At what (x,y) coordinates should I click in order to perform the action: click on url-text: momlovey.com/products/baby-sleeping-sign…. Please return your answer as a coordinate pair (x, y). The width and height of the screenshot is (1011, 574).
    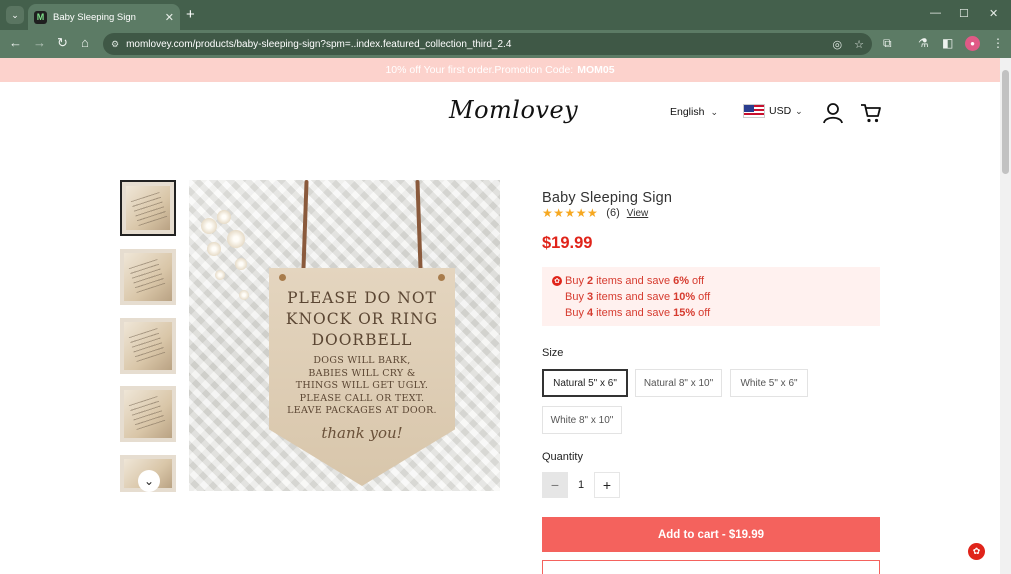
    Looking at the image, I should click on (319, 44).